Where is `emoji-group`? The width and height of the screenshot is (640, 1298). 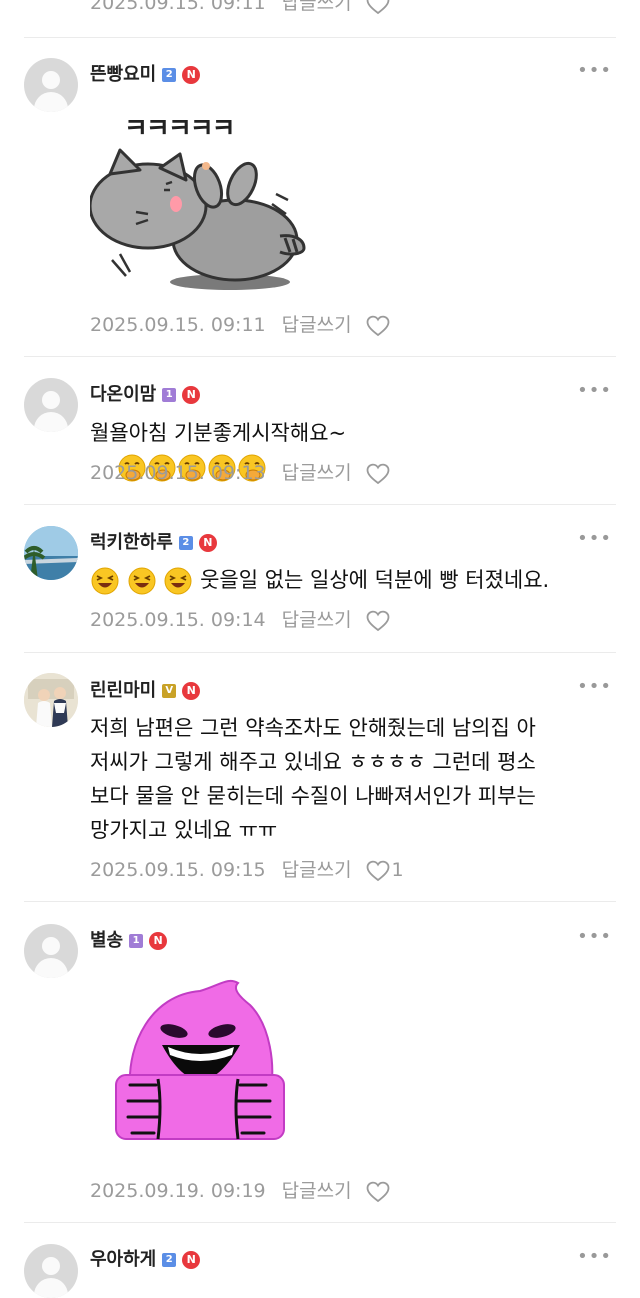 emoji-group is located at coordinates (145, 581).